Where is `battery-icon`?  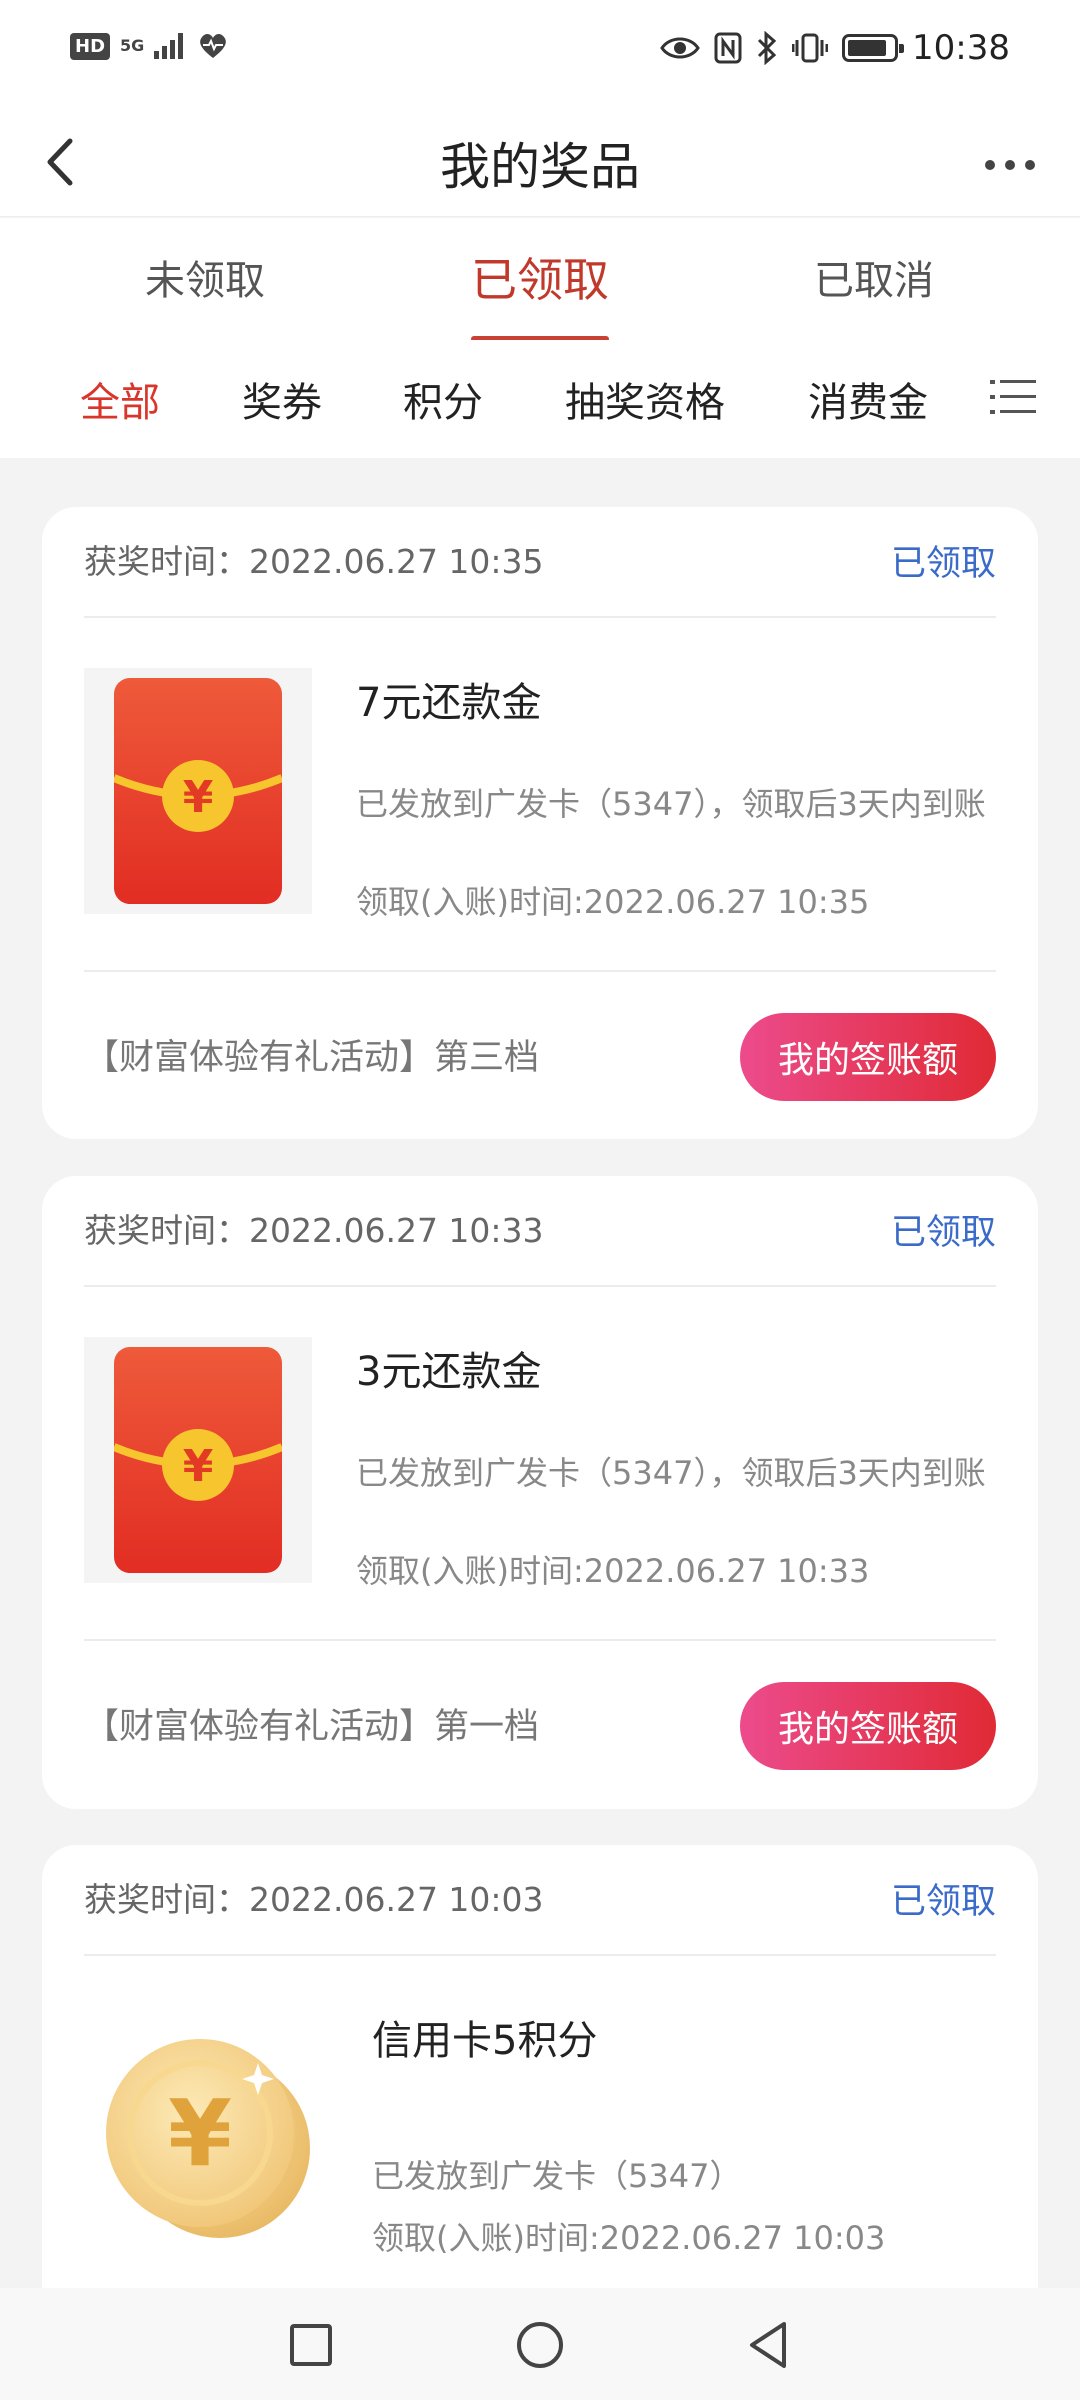 battery-icon is located at coordinates (873, 48).